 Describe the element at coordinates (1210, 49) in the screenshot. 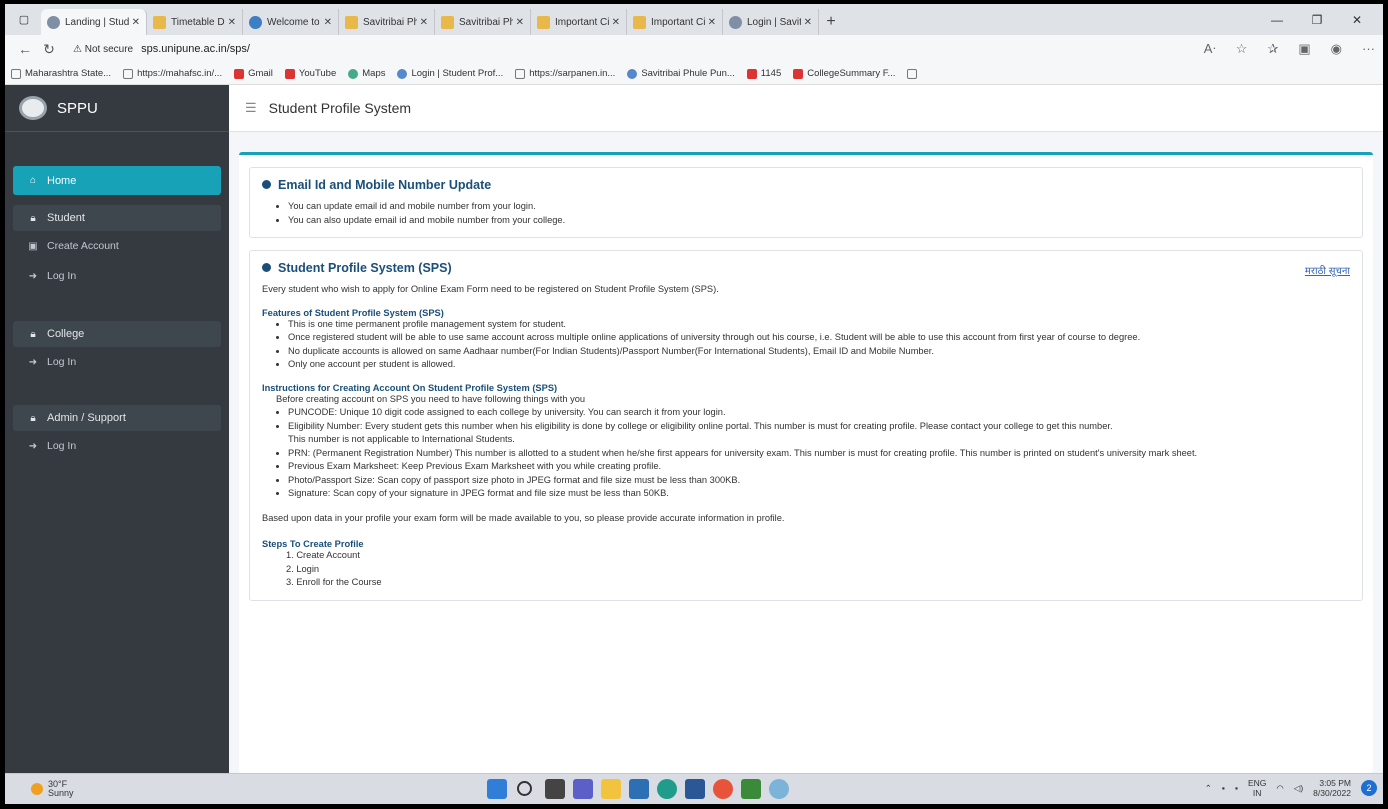

I see `read-aloud-icon: Aᐧ` at that location.